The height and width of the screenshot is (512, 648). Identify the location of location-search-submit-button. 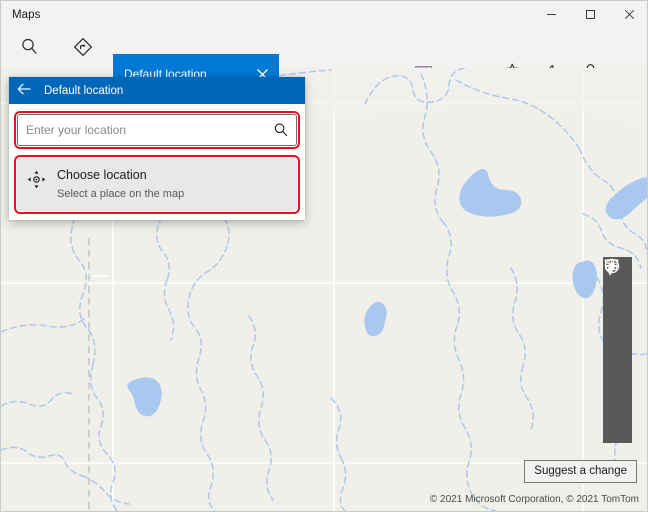
(281, 130).